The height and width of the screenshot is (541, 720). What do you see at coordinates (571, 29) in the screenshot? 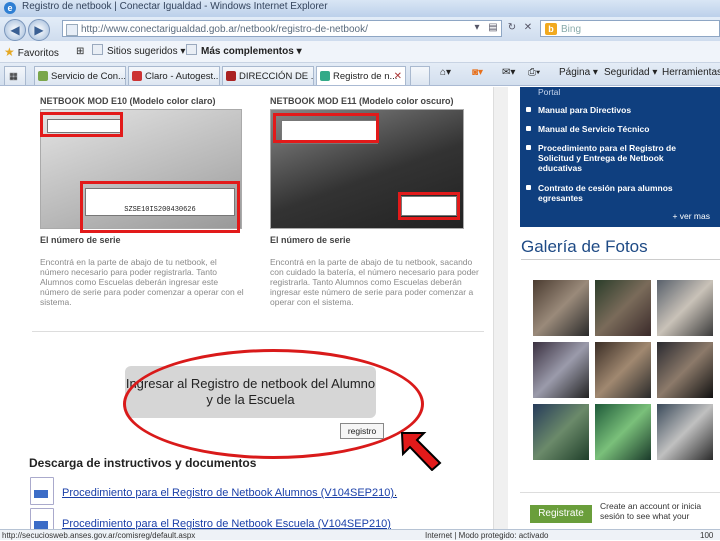
I see `search-engine-label: Bing` at bounding box center [571, 29].